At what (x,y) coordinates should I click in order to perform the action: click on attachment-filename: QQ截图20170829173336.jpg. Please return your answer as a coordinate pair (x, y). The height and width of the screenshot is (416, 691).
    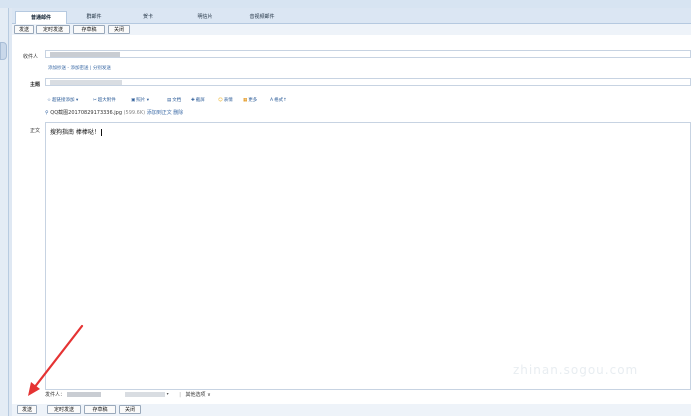
    Looking at the image, I should click on (86, 113).